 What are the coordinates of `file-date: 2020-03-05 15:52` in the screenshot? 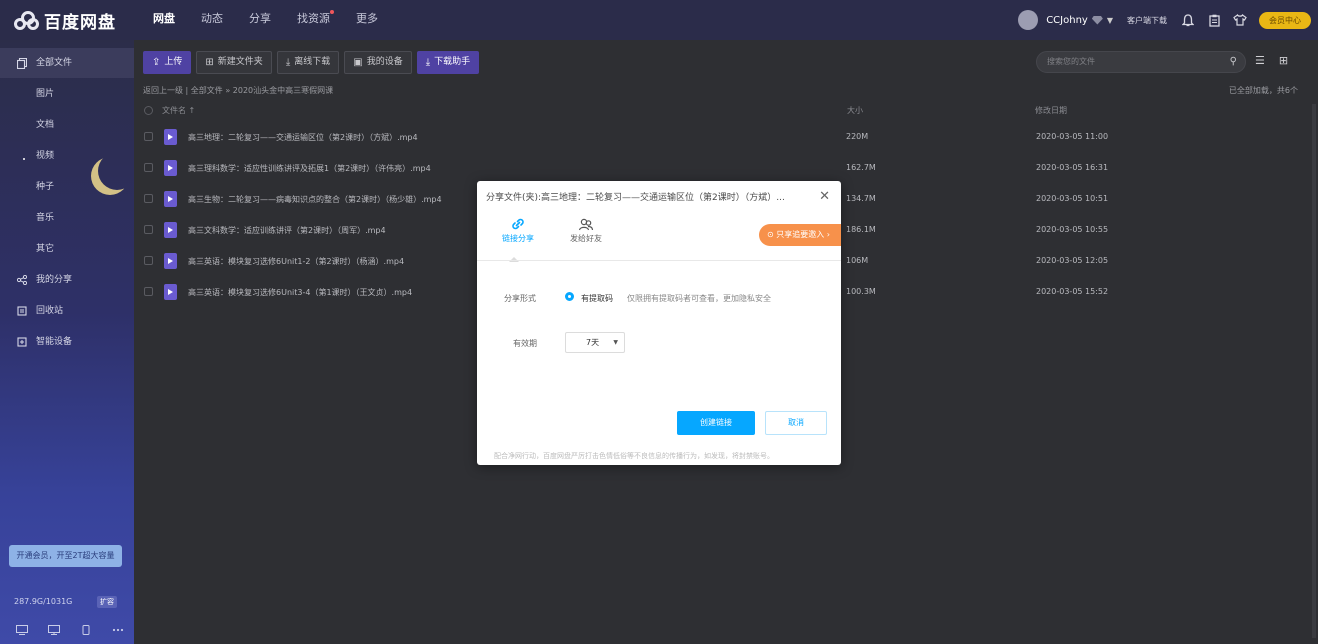 It's located at (1072, 291).